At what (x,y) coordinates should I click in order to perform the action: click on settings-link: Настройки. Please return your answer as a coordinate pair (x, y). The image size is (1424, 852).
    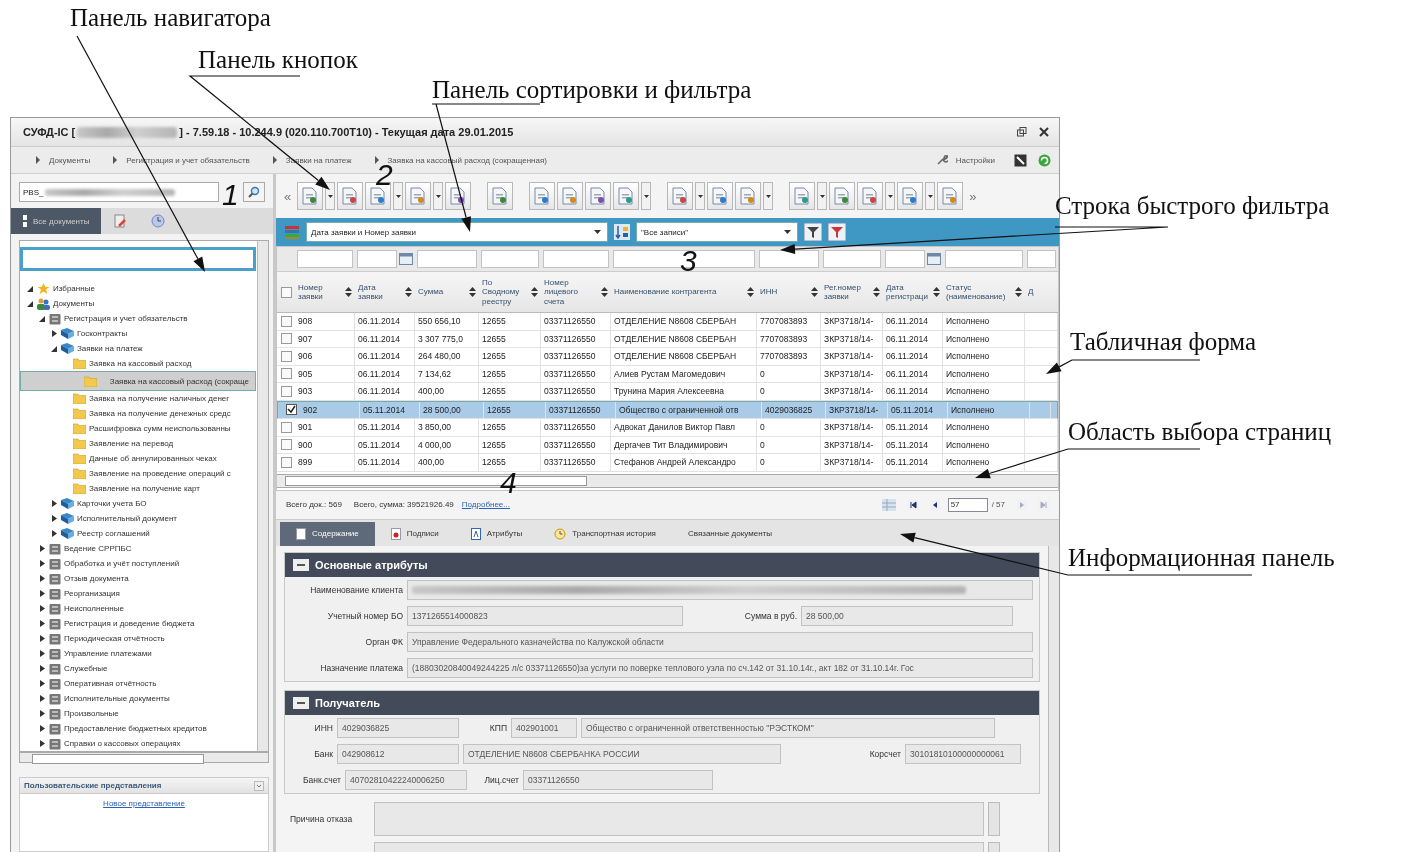
    Looking at the image, I should click on (975, 160).